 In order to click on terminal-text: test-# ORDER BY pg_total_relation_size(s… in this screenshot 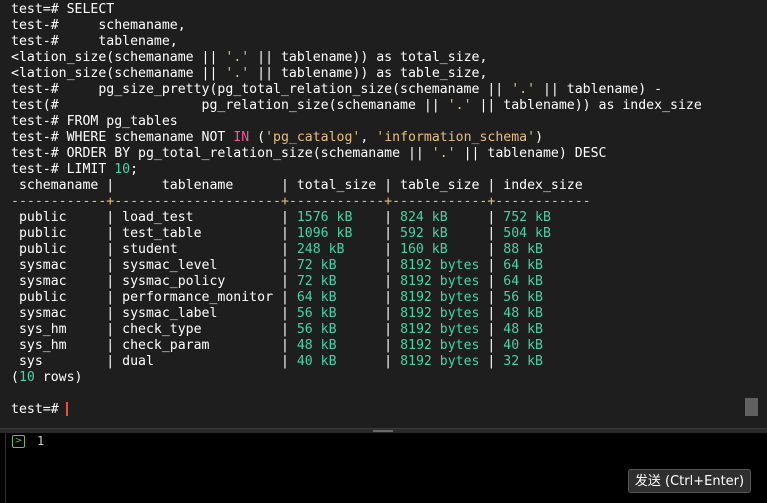, I will do `click(221, 153)`.